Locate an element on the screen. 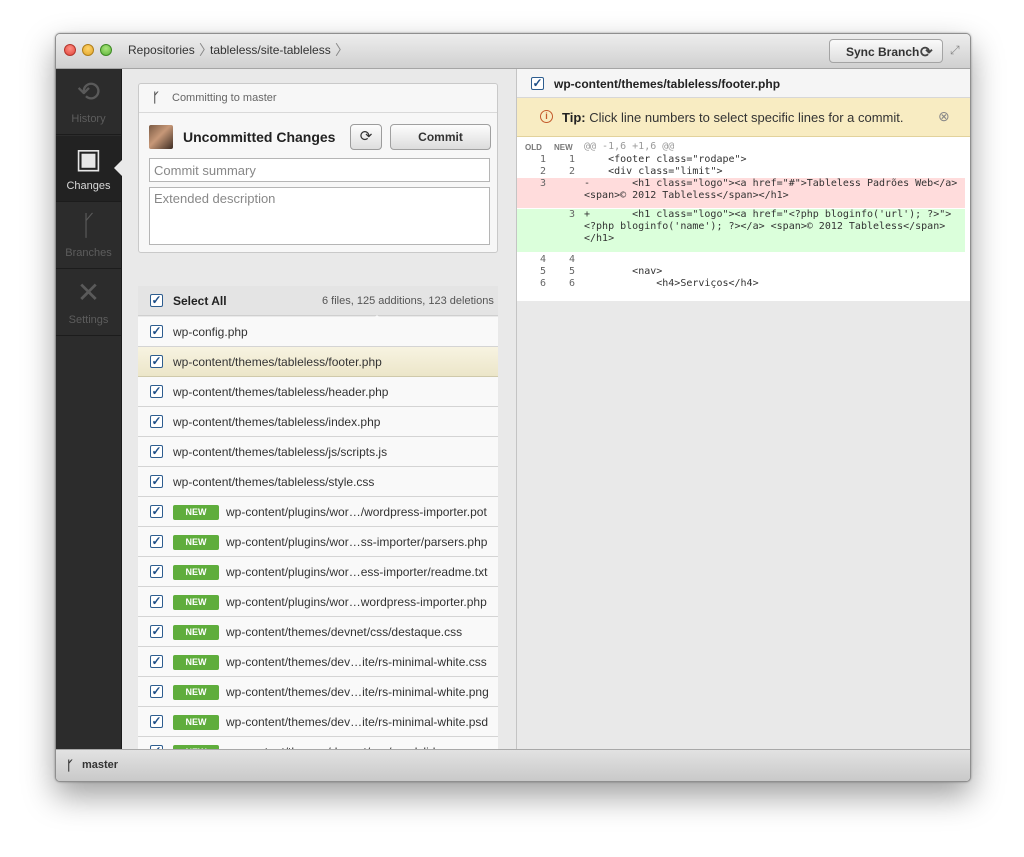 The height and width of the screenshot is (857, 1024). commit-button: Commit is located at coordinates (440, 137).